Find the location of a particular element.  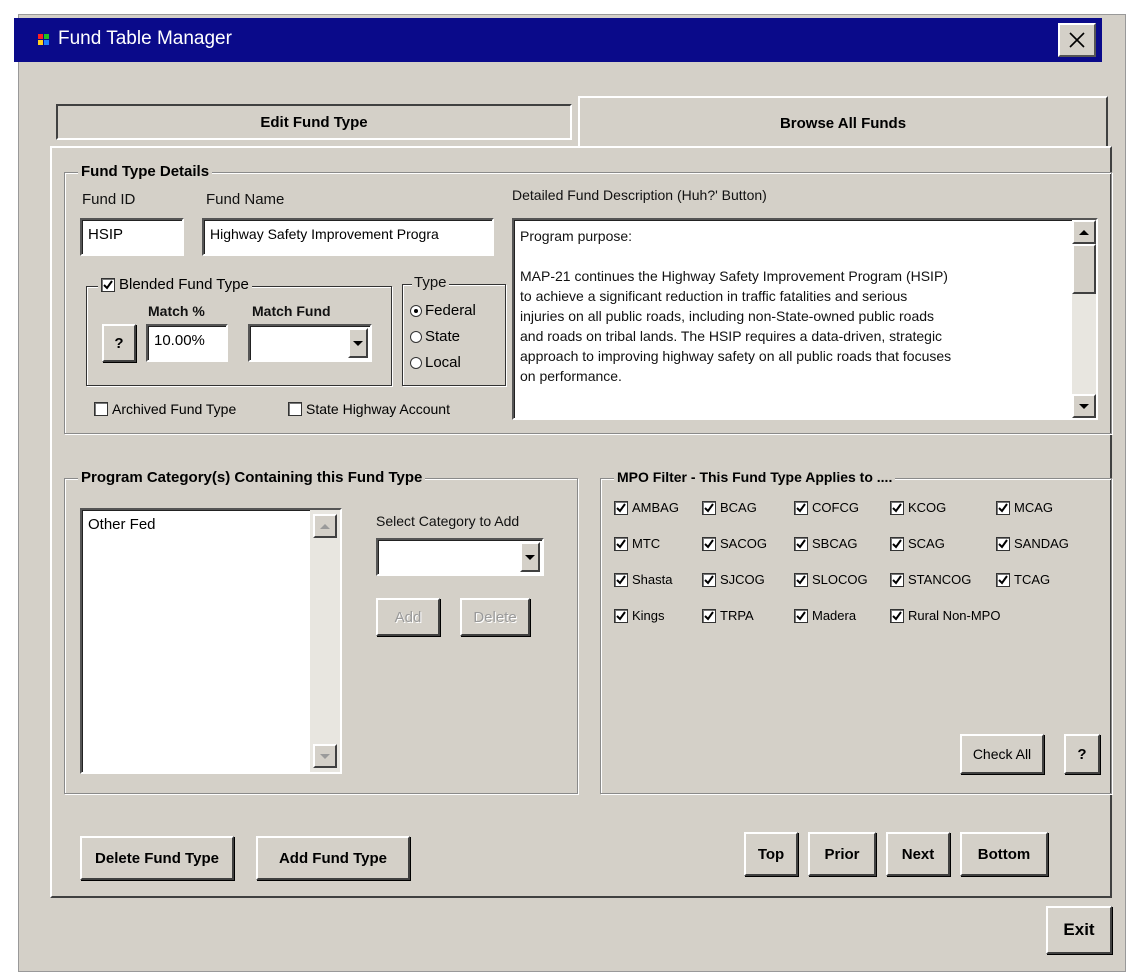

chevron-down-icon is located at coordinates (530, 557).